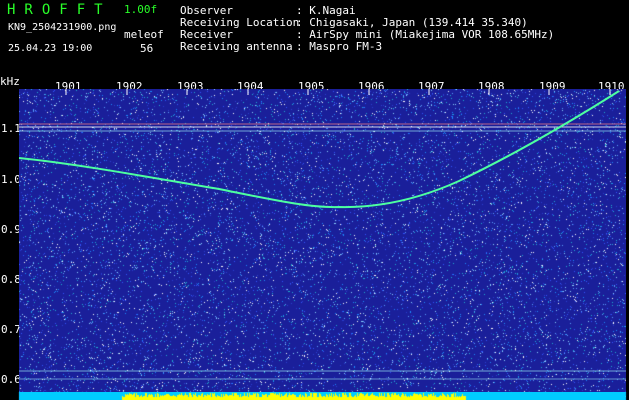  What do you see at coordinates (147, 48) in the screenshot?
I see `meleof-value: 56` at bounding box center [147, 48].